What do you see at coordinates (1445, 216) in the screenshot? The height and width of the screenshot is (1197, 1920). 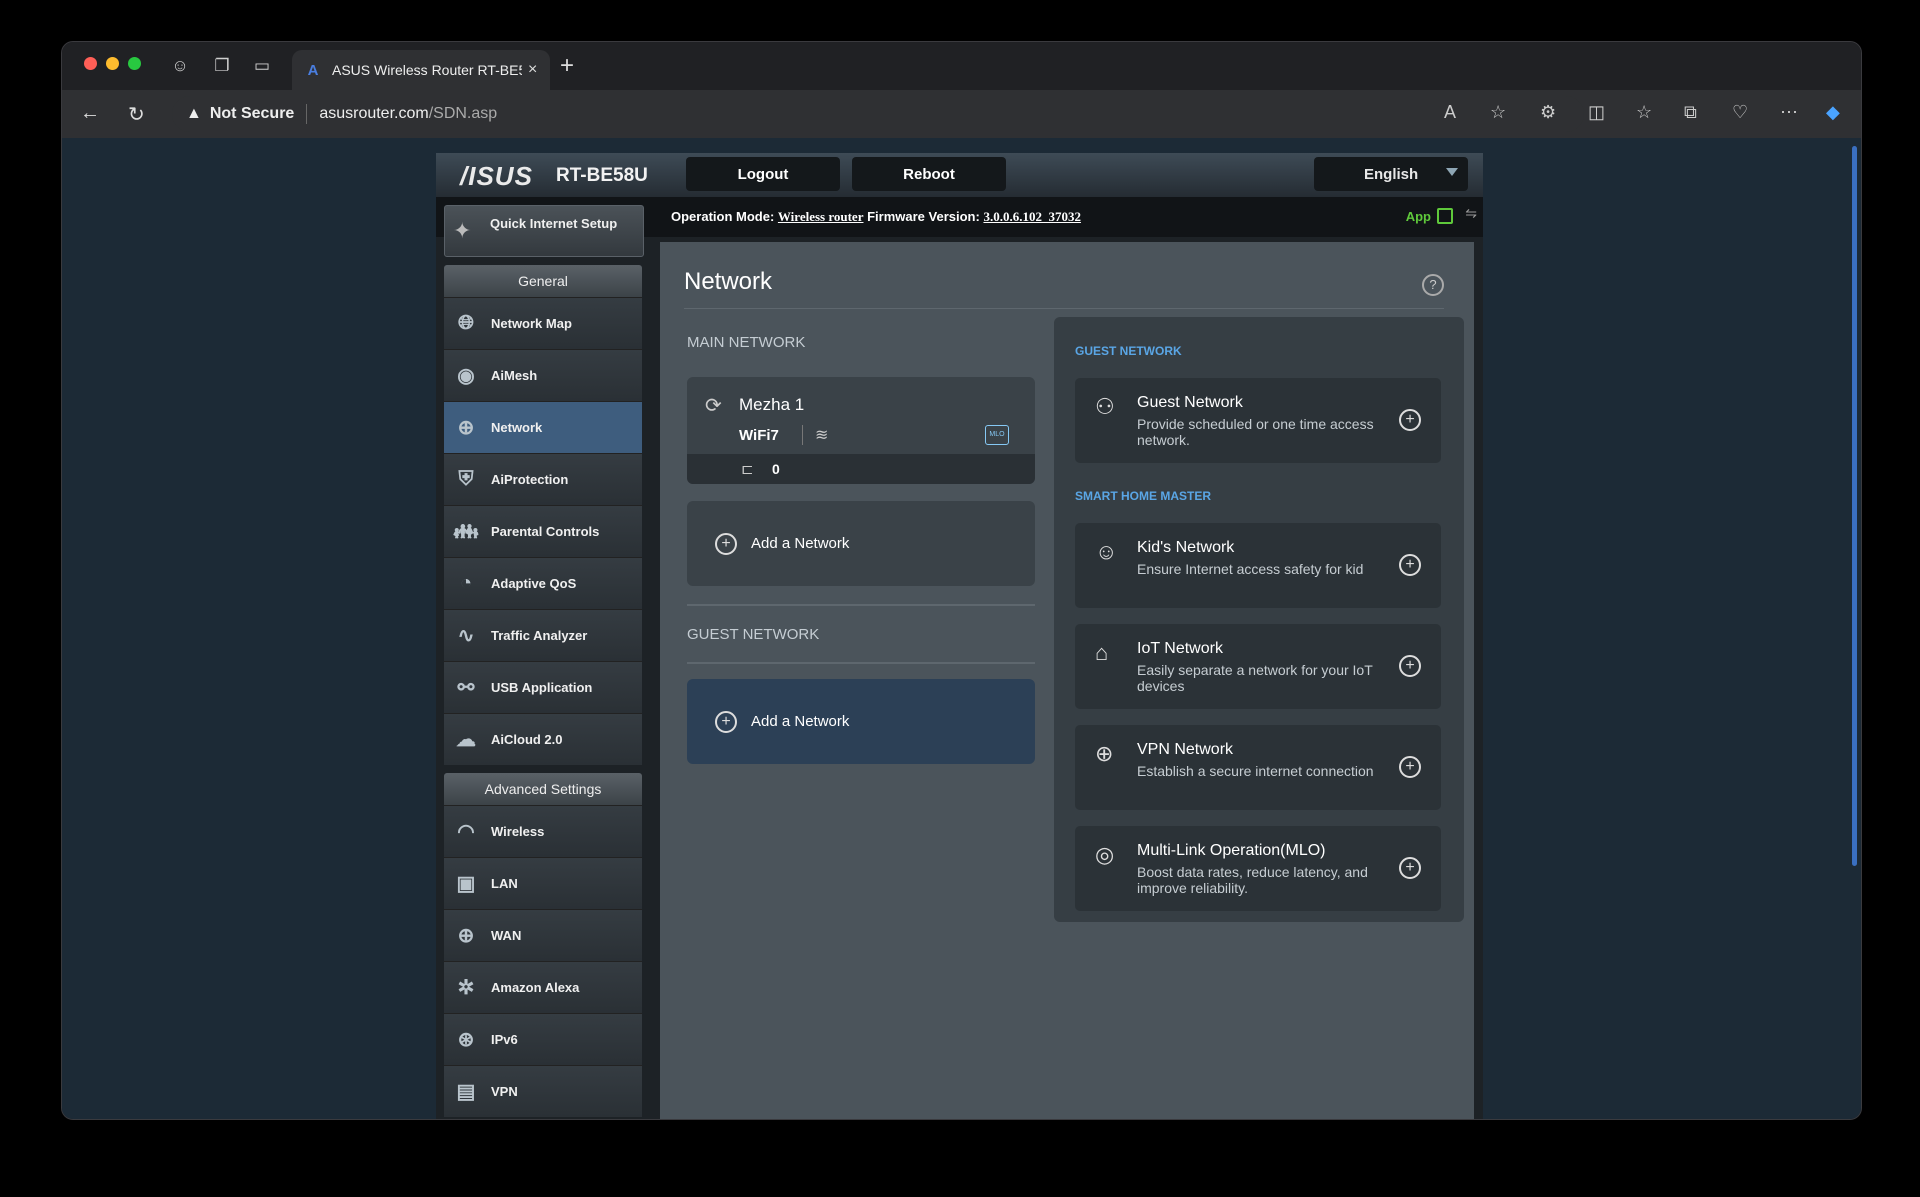 I see `app-icon` at bounding box center [1445, 216].